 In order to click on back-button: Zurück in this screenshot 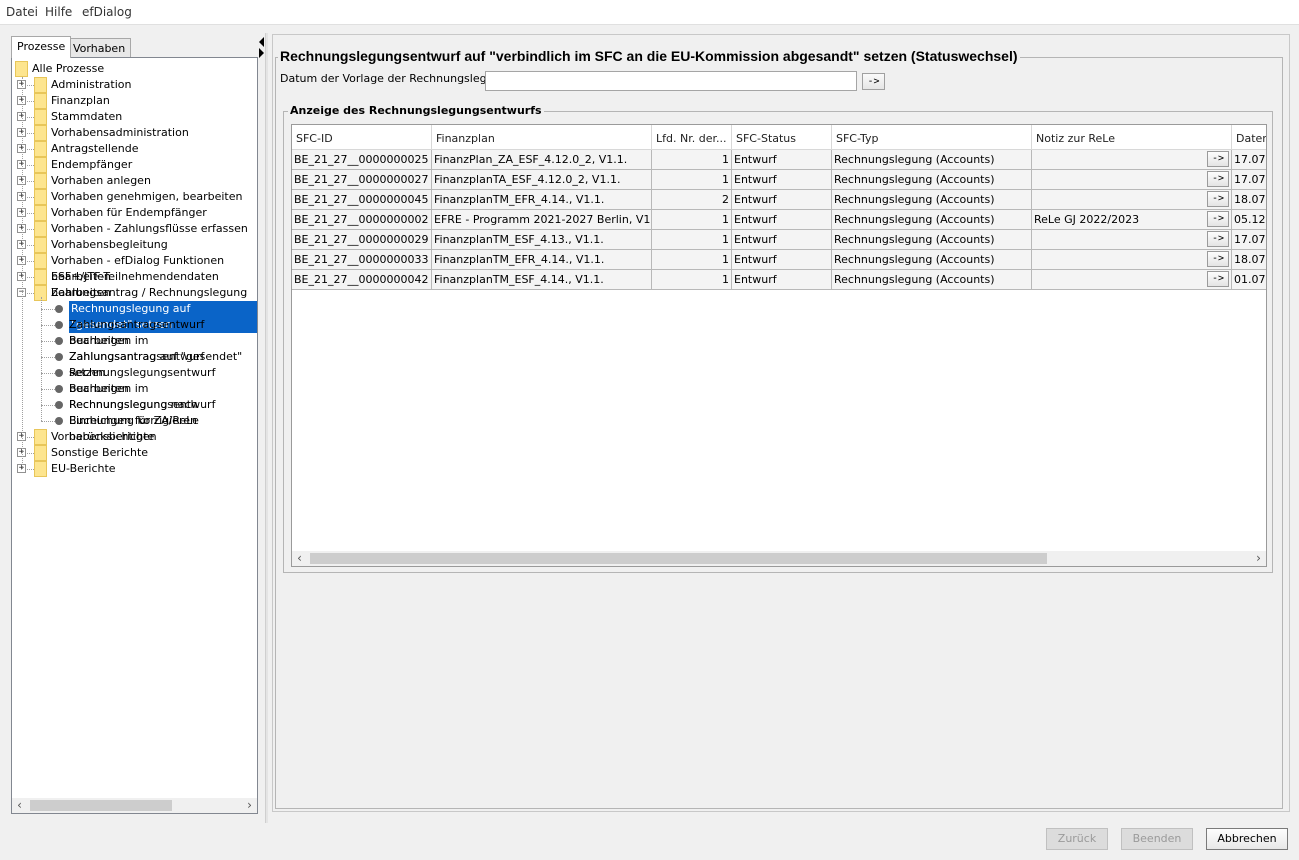, I will do `click(1077, 839)`.